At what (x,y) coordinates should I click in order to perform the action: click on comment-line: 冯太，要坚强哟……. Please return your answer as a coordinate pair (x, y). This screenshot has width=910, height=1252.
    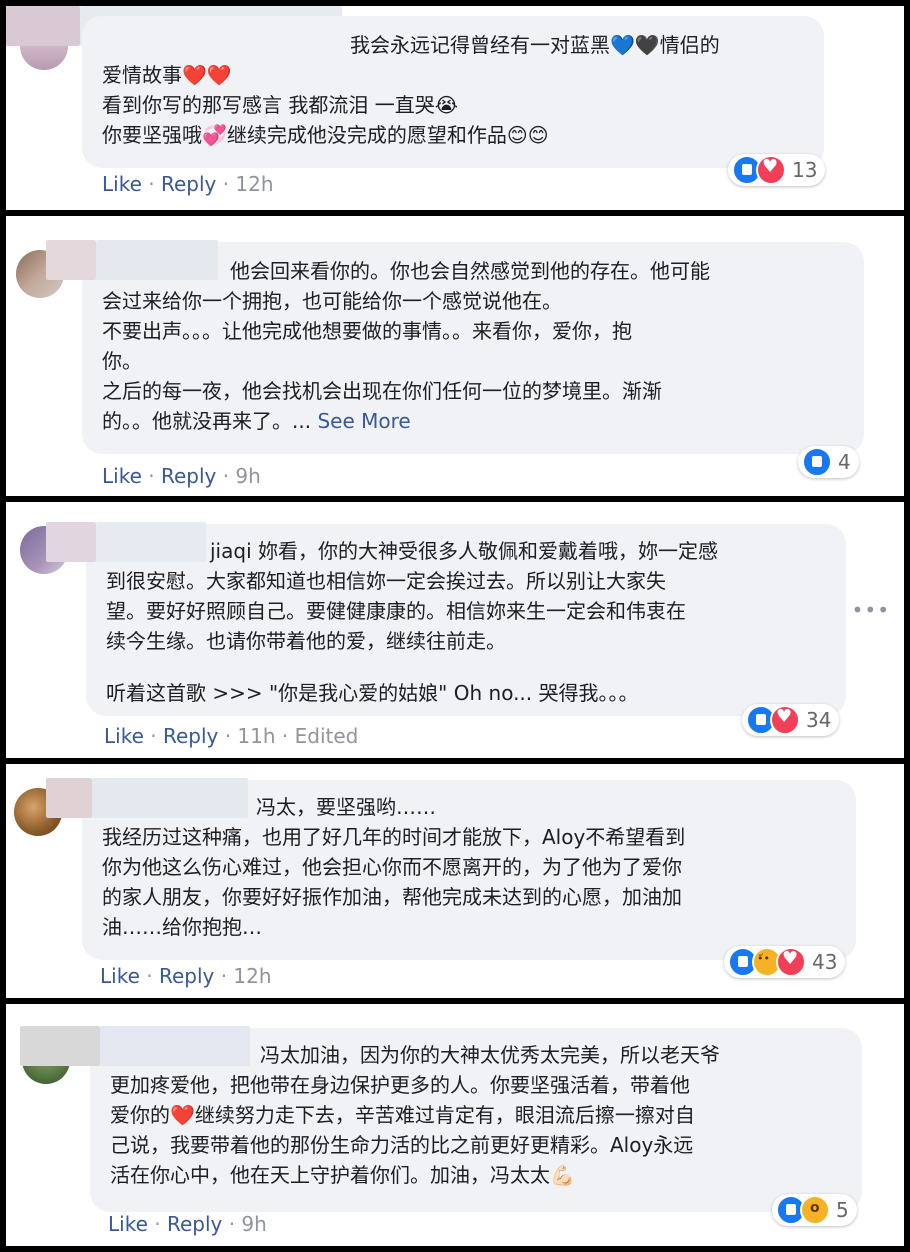
    Looking at the image, I should click on (346, 807).